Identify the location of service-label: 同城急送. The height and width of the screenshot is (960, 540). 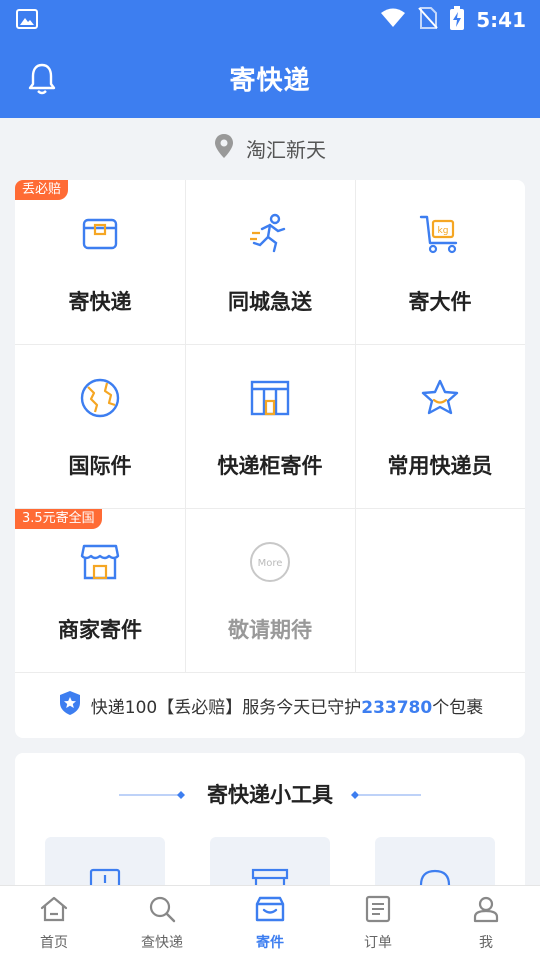
(270, 302).